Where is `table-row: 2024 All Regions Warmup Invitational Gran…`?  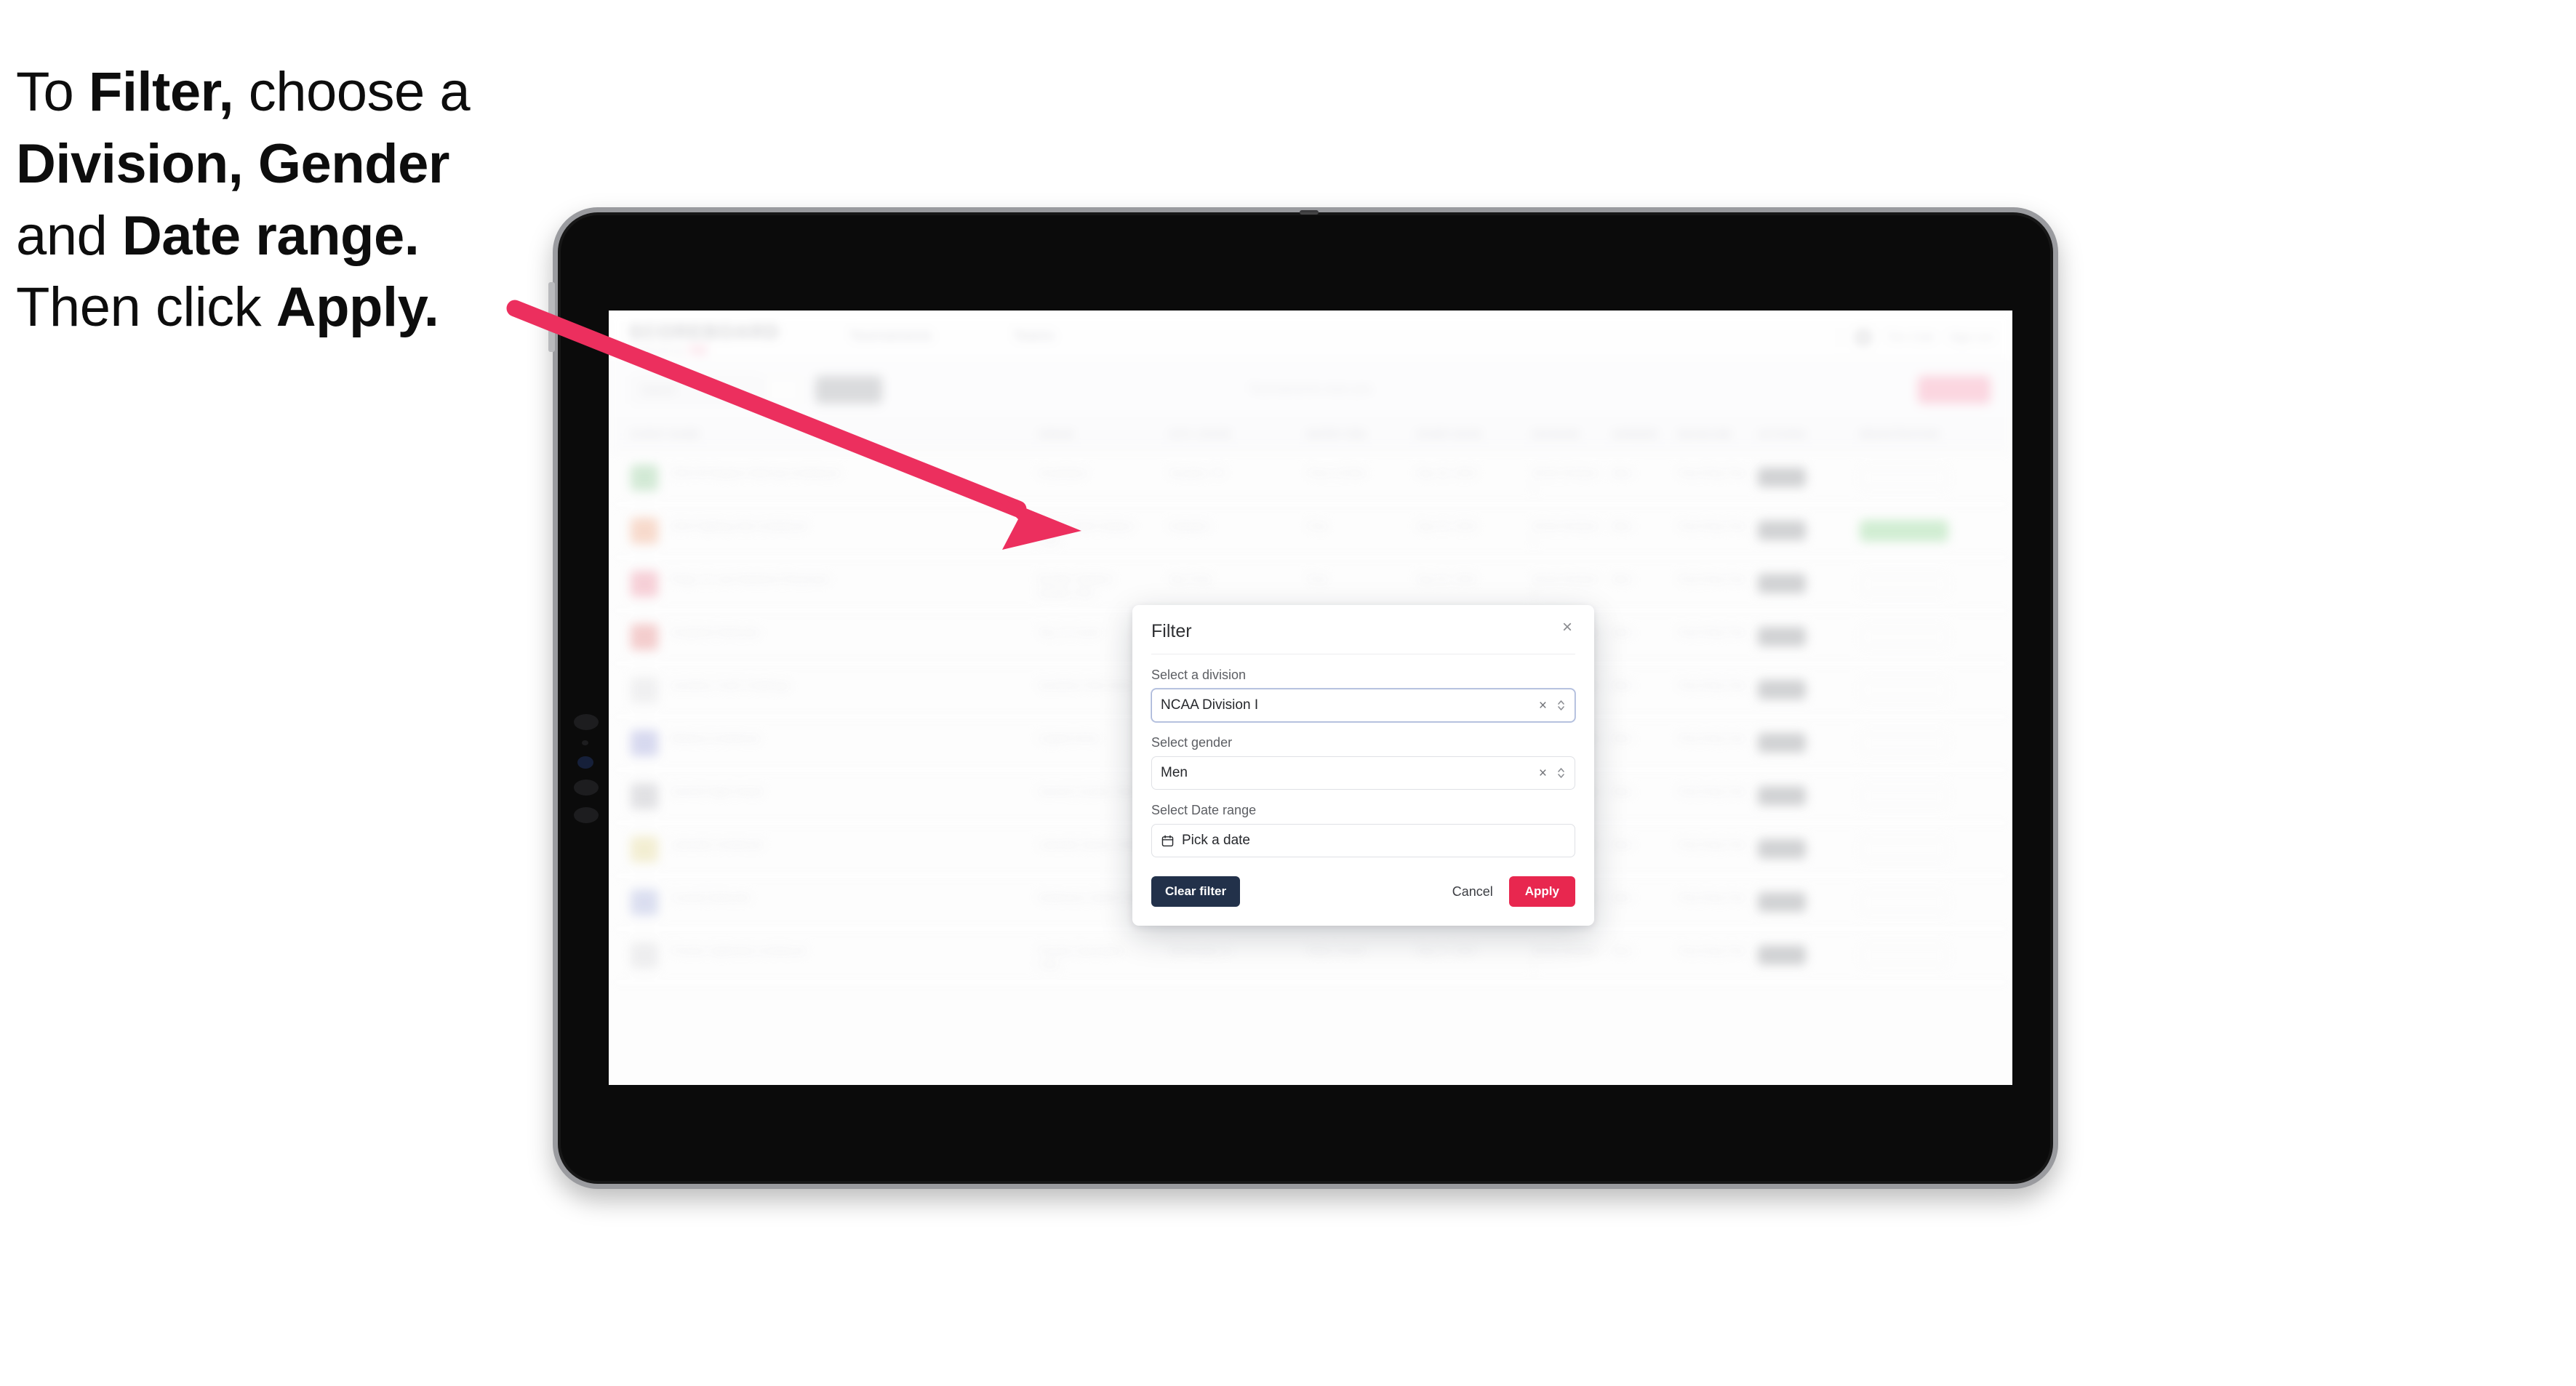 table-row: 2024 All Regions Warmup Invitational Gran… is located at coordinates (1310, 478).